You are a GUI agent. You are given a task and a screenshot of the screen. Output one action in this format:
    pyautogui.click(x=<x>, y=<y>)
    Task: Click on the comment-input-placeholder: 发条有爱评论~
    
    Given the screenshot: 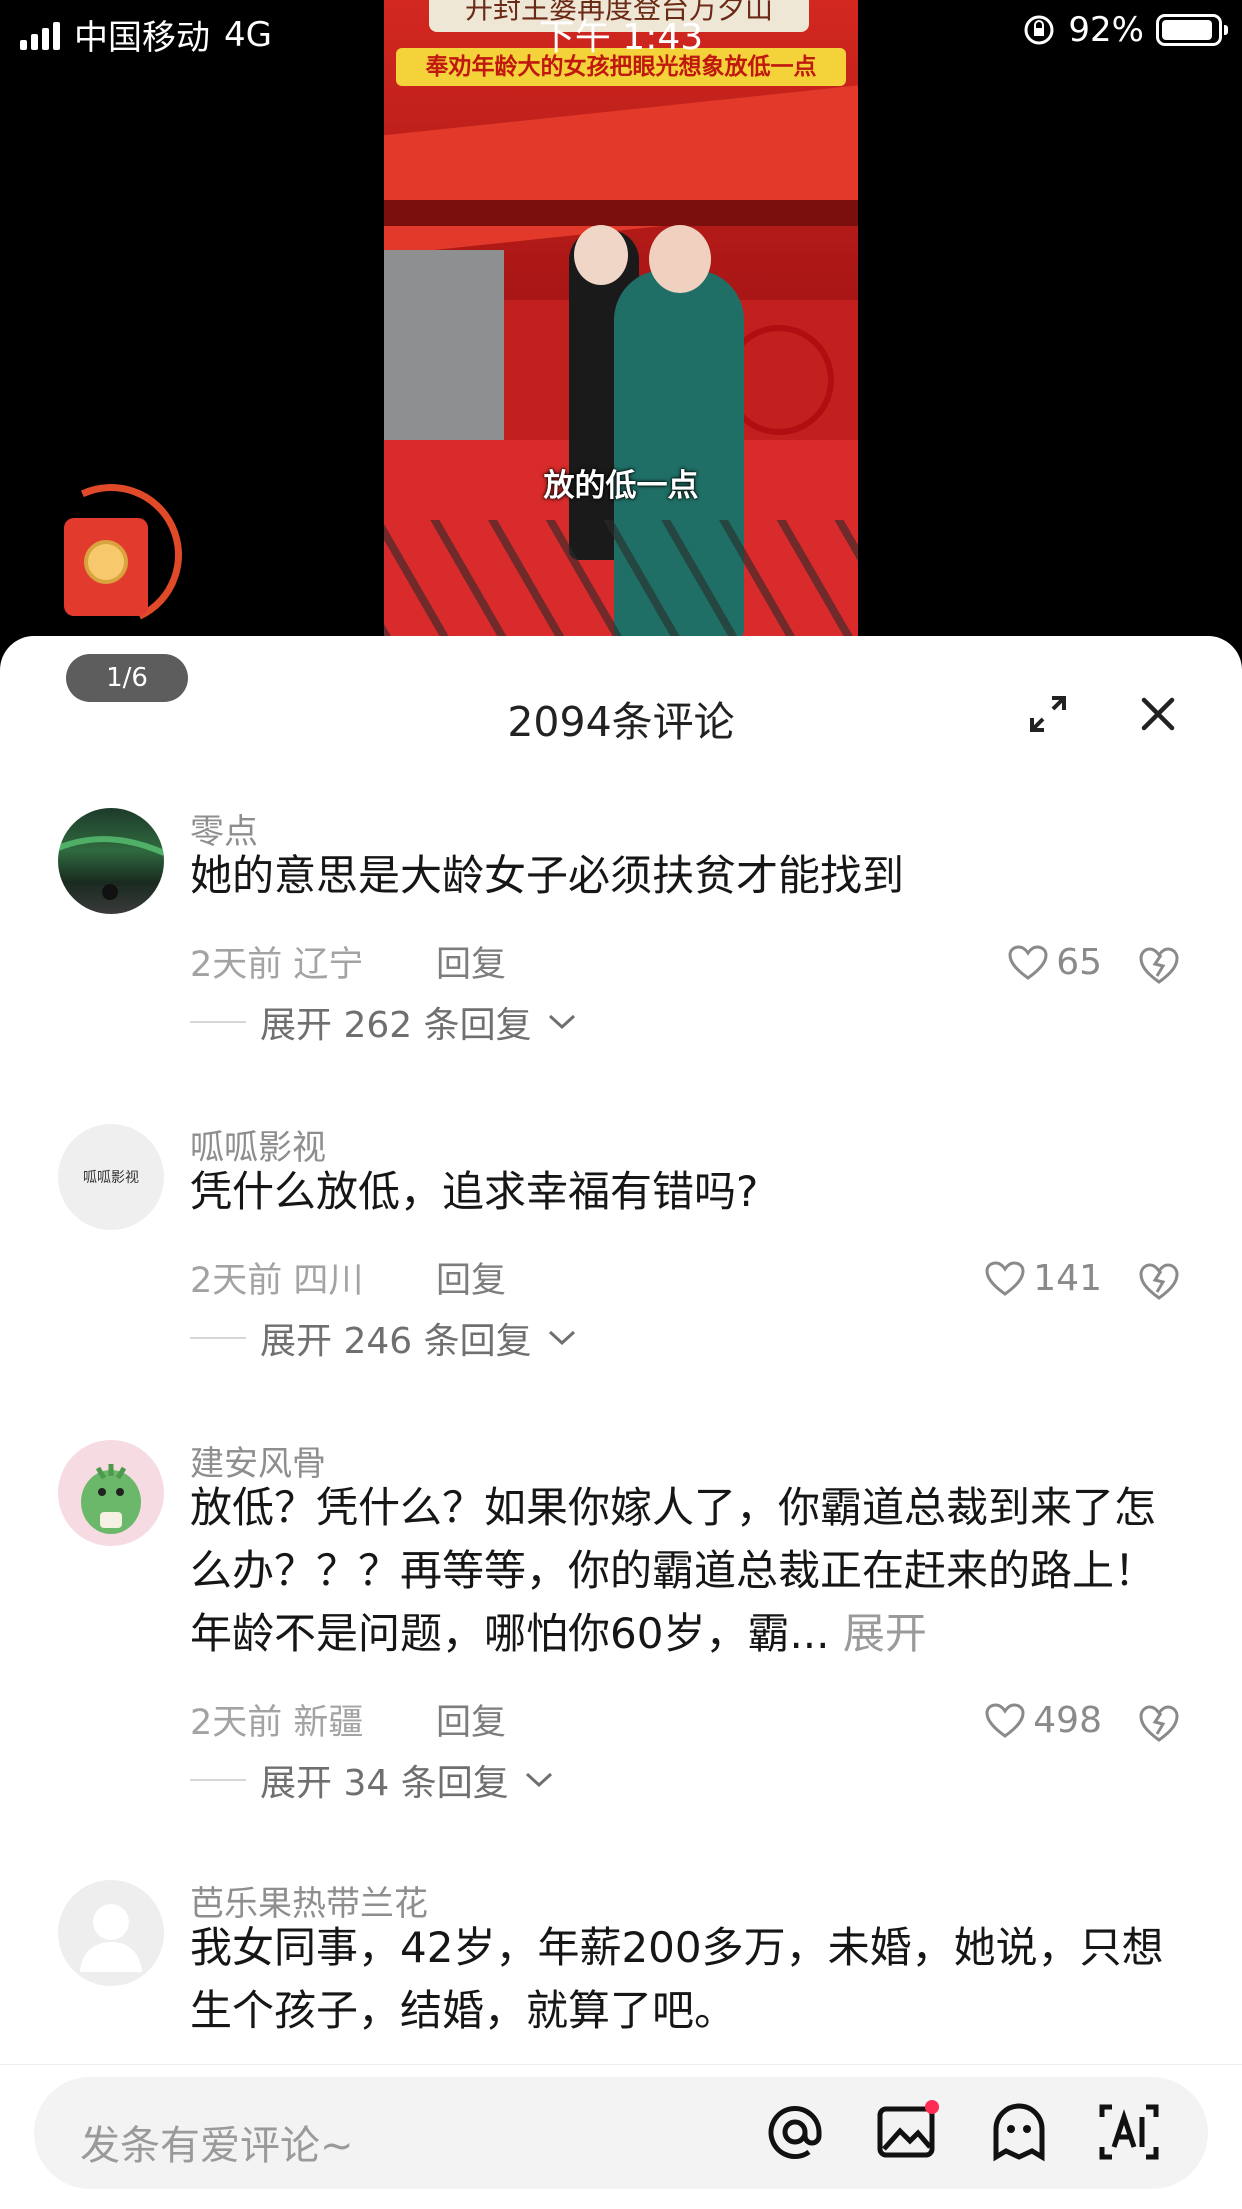 What is the action you would take?
    pyautogui.click(x=217, y=2146)
    